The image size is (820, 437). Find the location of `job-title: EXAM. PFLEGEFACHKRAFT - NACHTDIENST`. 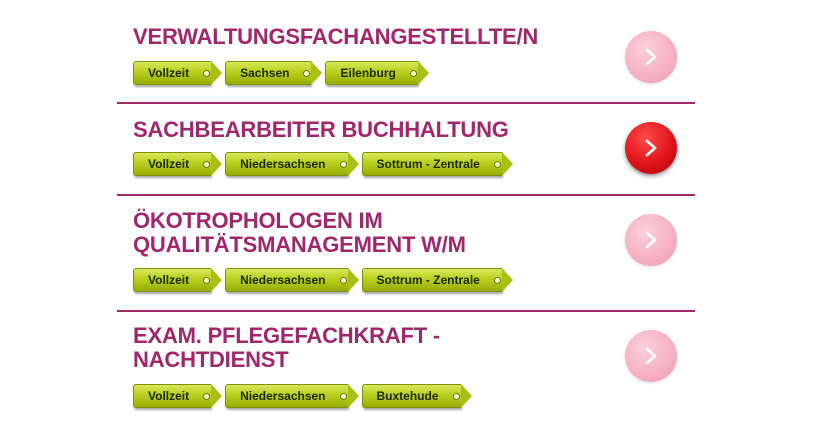

job-title: EXAM. PFLEGEFACHKRAFT - NACHTDIENST is located at coordinates (286, 348).